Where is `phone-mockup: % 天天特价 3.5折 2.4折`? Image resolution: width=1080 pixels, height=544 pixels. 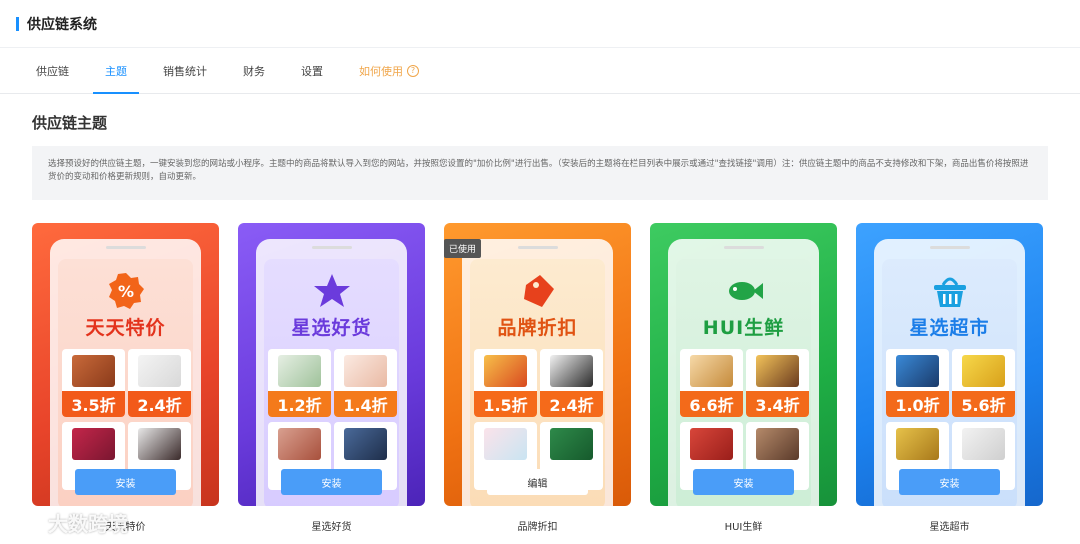
phone-mockup: % 天天特价 3.5折 2.4折 is located at coordinates (125, 372).